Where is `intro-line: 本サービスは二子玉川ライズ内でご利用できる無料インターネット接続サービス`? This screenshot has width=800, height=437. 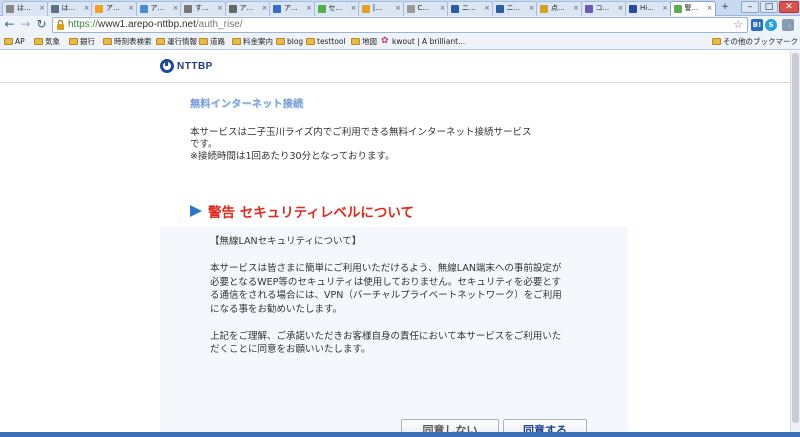
intro-line: 本サービスは二子玉川ライズ内でご利用できる無料インターネット接続サービス is located at coordinates (361, 132).